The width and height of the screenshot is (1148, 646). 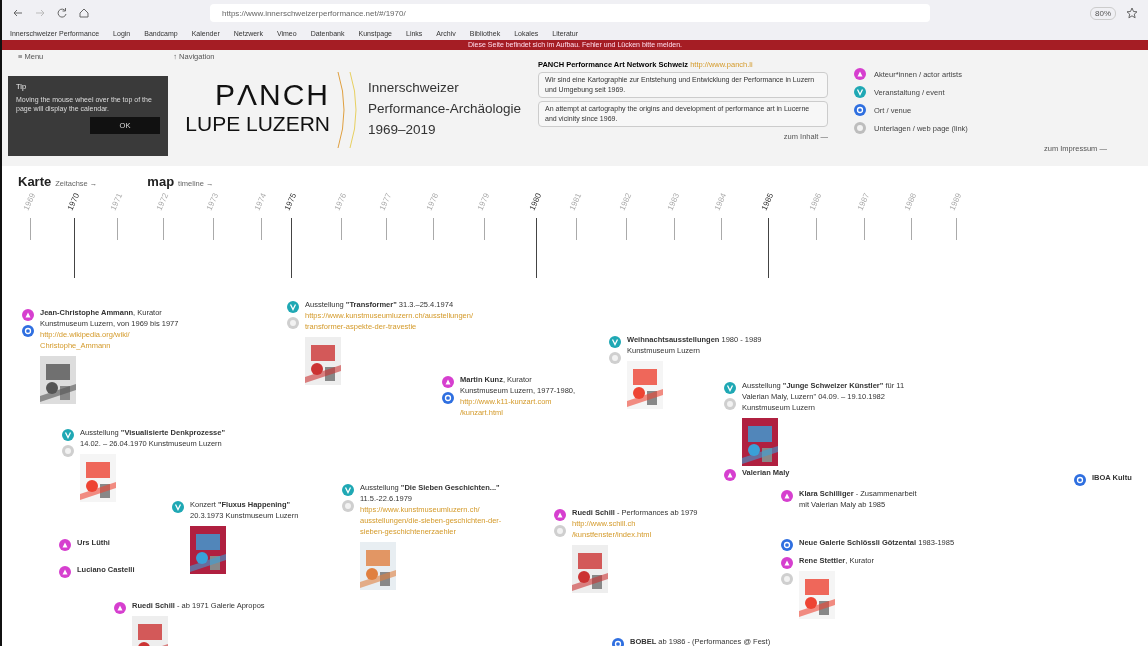 I want to click on year-label: 1988, so click(x=910, y=202).